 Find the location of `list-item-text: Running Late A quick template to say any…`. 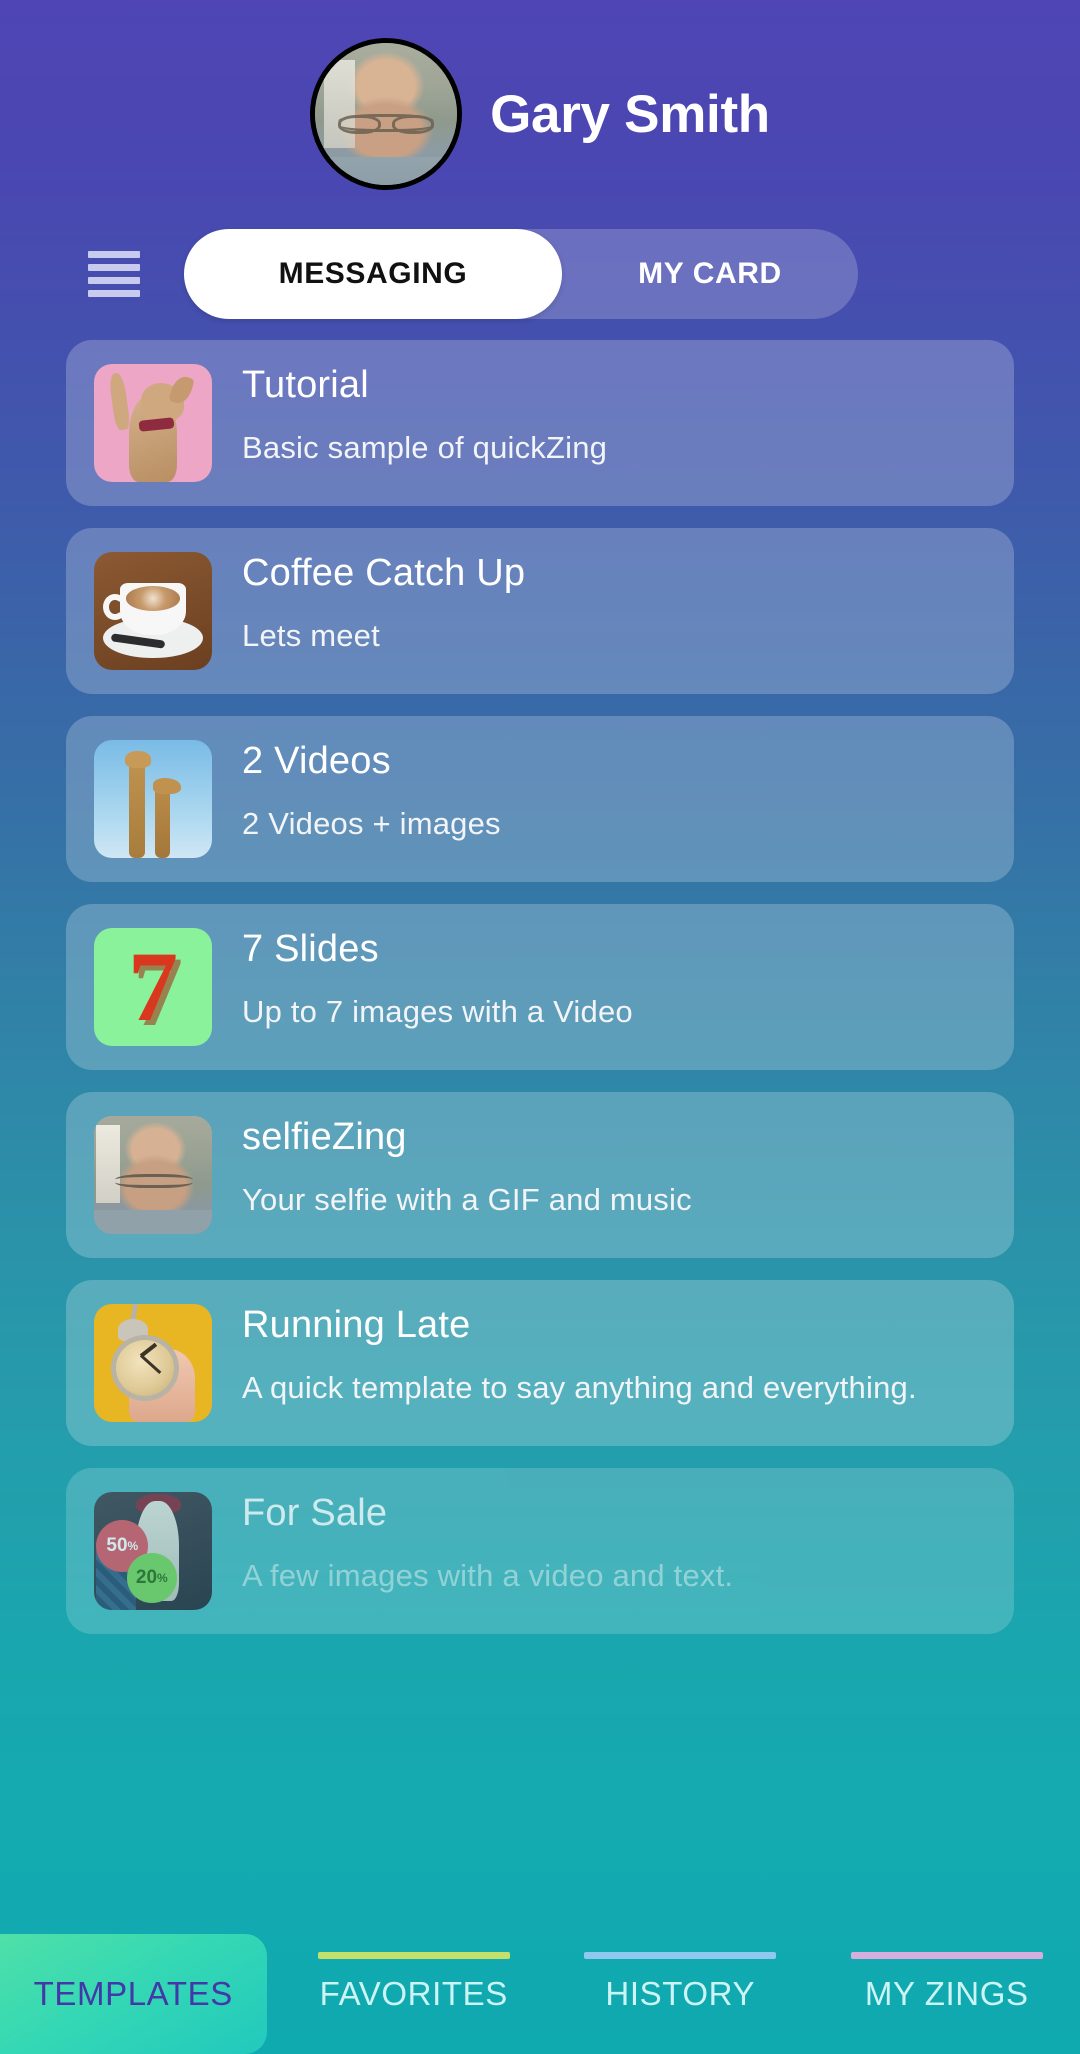

list-item-text: Running Late A quick template to say any… is located at coordinates (614, 1356).